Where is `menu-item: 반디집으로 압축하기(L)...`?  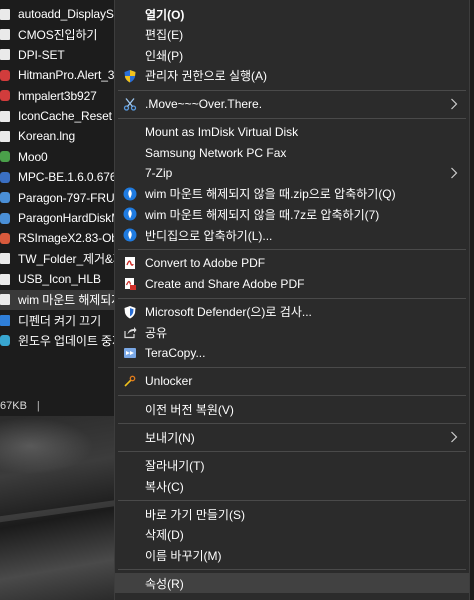 menu-item: 반디집으로 압축하기(L)... is located at coordinates (292, 235).